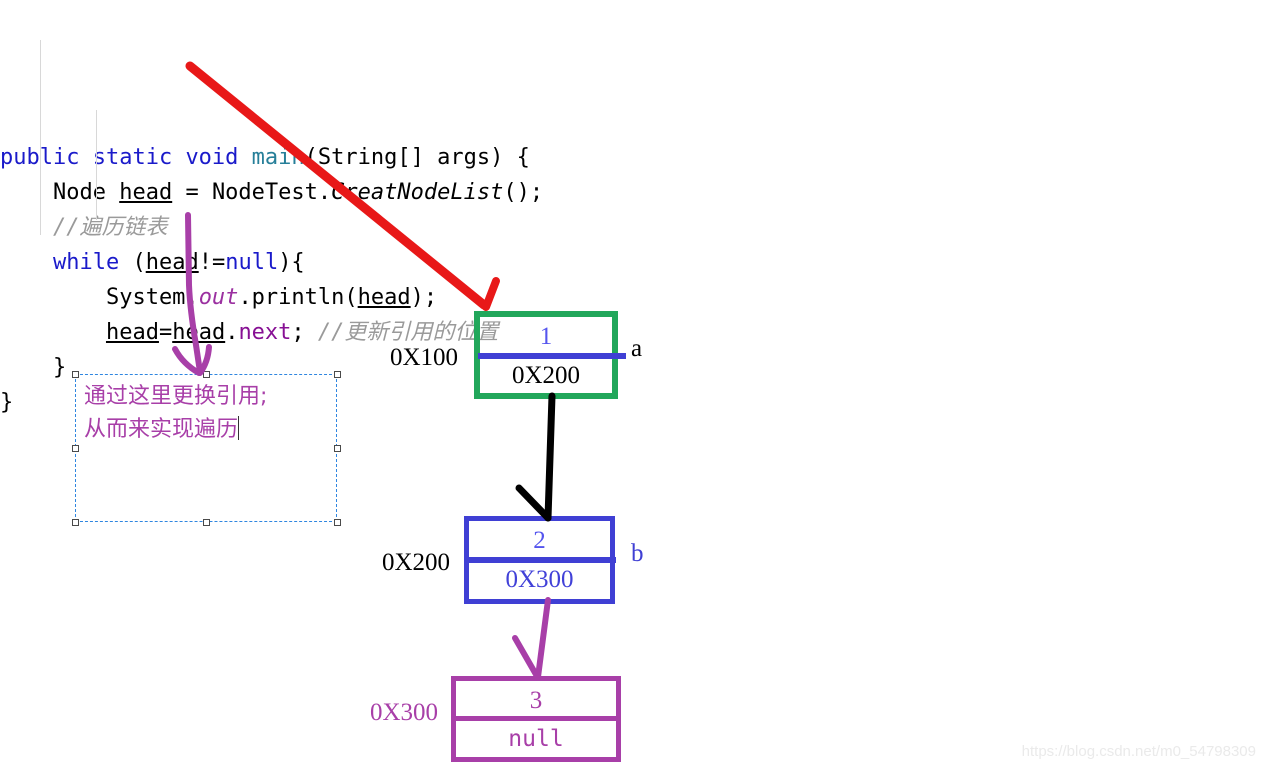 This screenshot has height=774, width=1262. Describe the element at coordinates (537, 718) in the screenshot. I see `node-3-divider` at that location.